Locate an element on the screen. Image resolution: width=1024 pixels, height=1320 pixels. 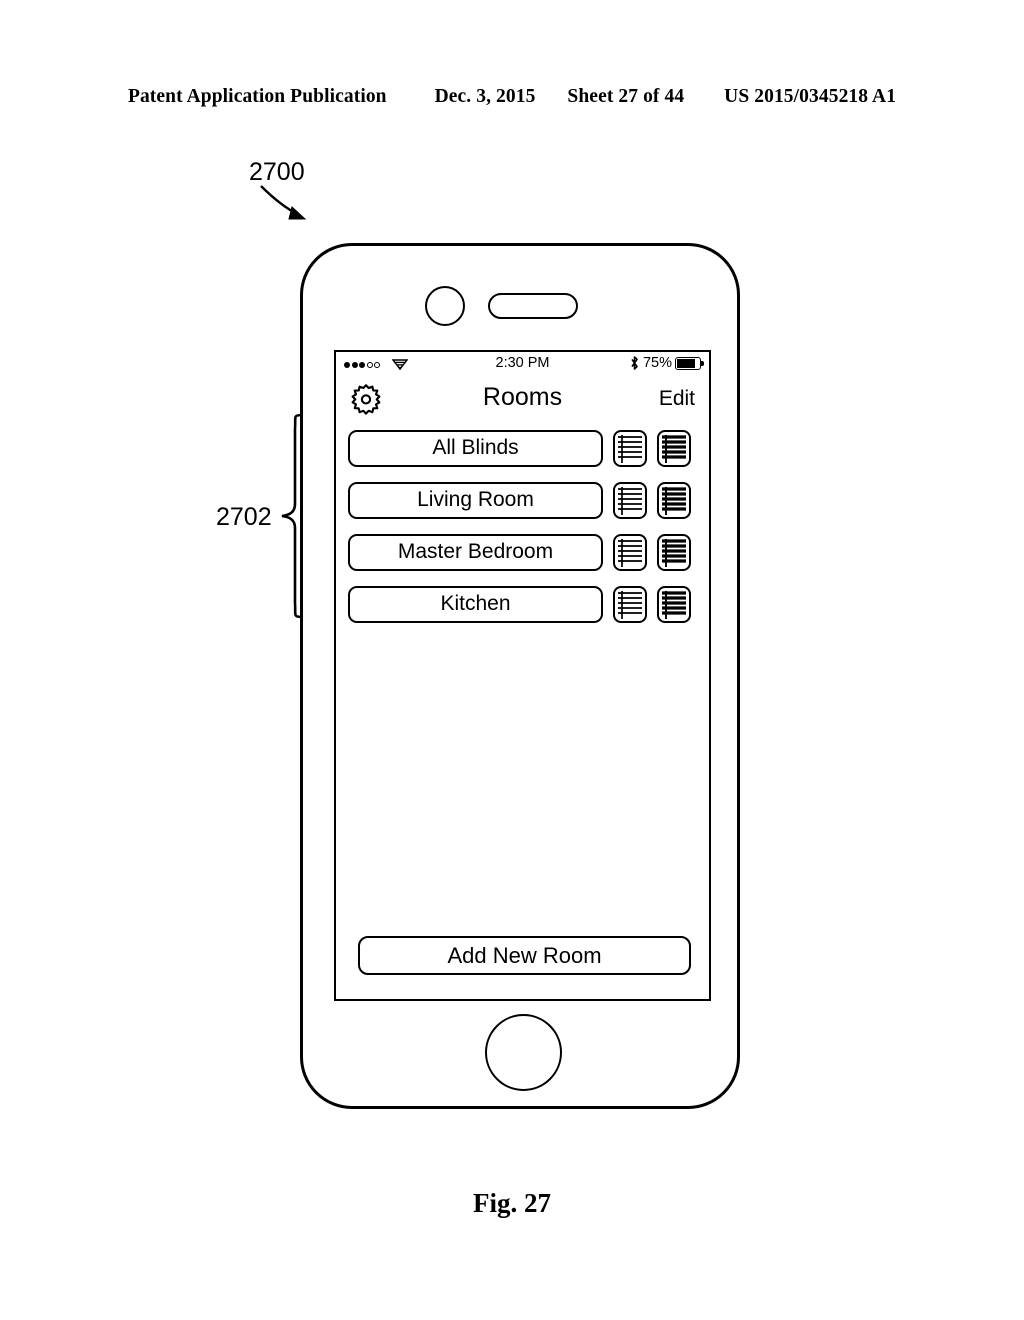
status-bar-right: 75% is located at coordinates (666, 363).